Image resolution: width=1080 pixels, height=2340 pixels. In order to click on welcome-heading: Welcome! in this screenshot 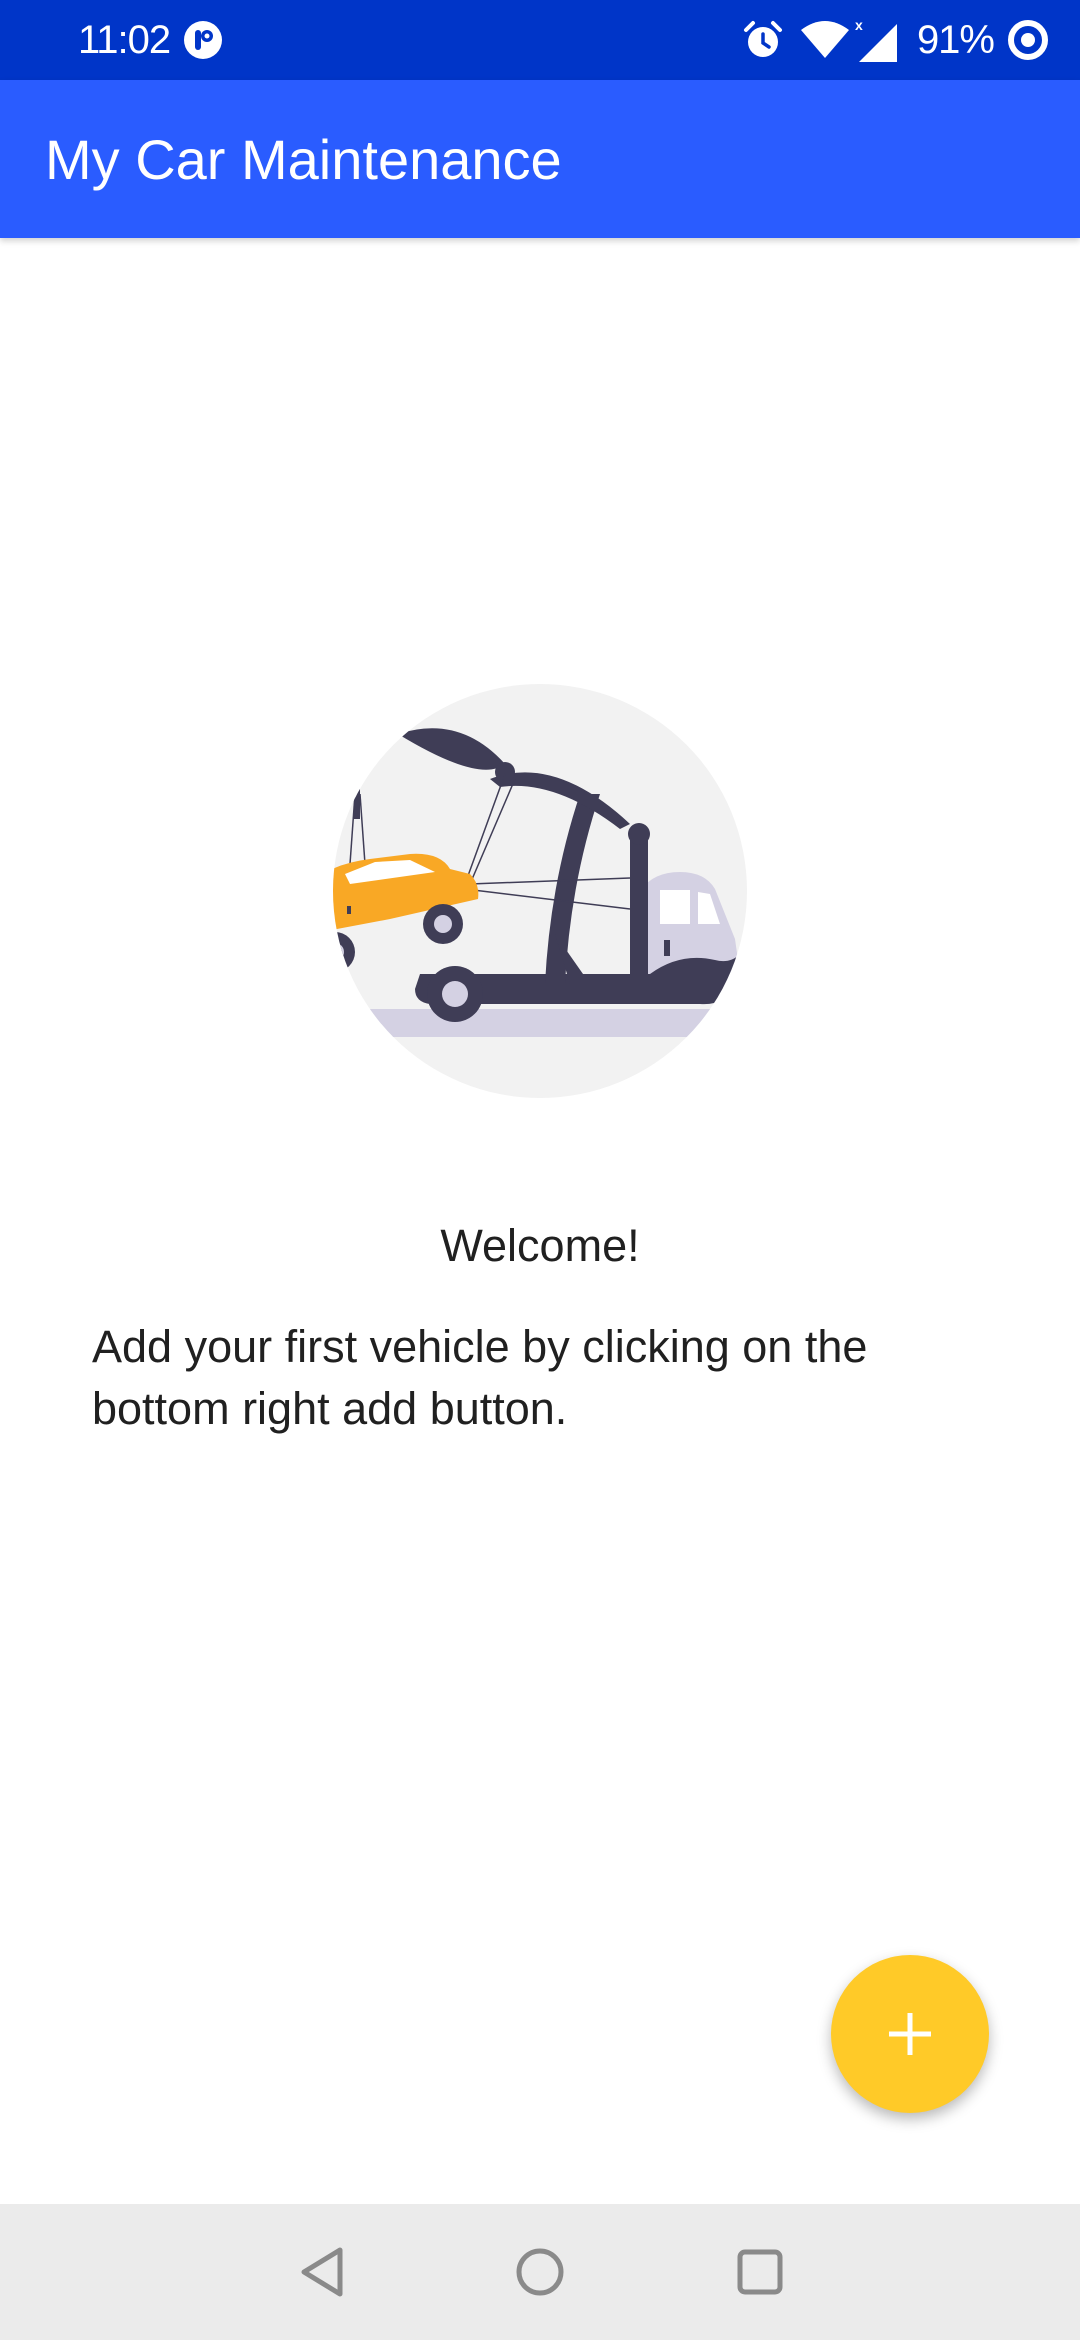, I will do `click(540, 1245)`.